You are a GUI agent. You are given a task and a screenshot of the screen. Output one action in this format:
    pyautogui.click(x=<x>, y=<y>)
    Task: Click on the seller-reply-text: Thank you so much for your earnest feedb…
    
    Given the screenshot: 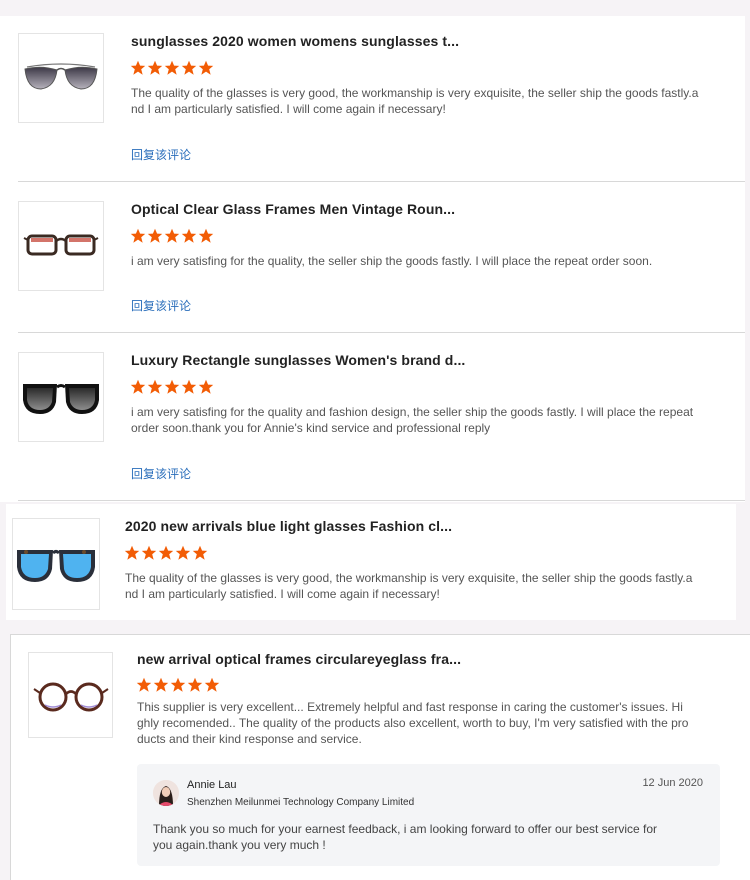 What is the action you would take?
    pyautogui.click(x=405, y=837)
    